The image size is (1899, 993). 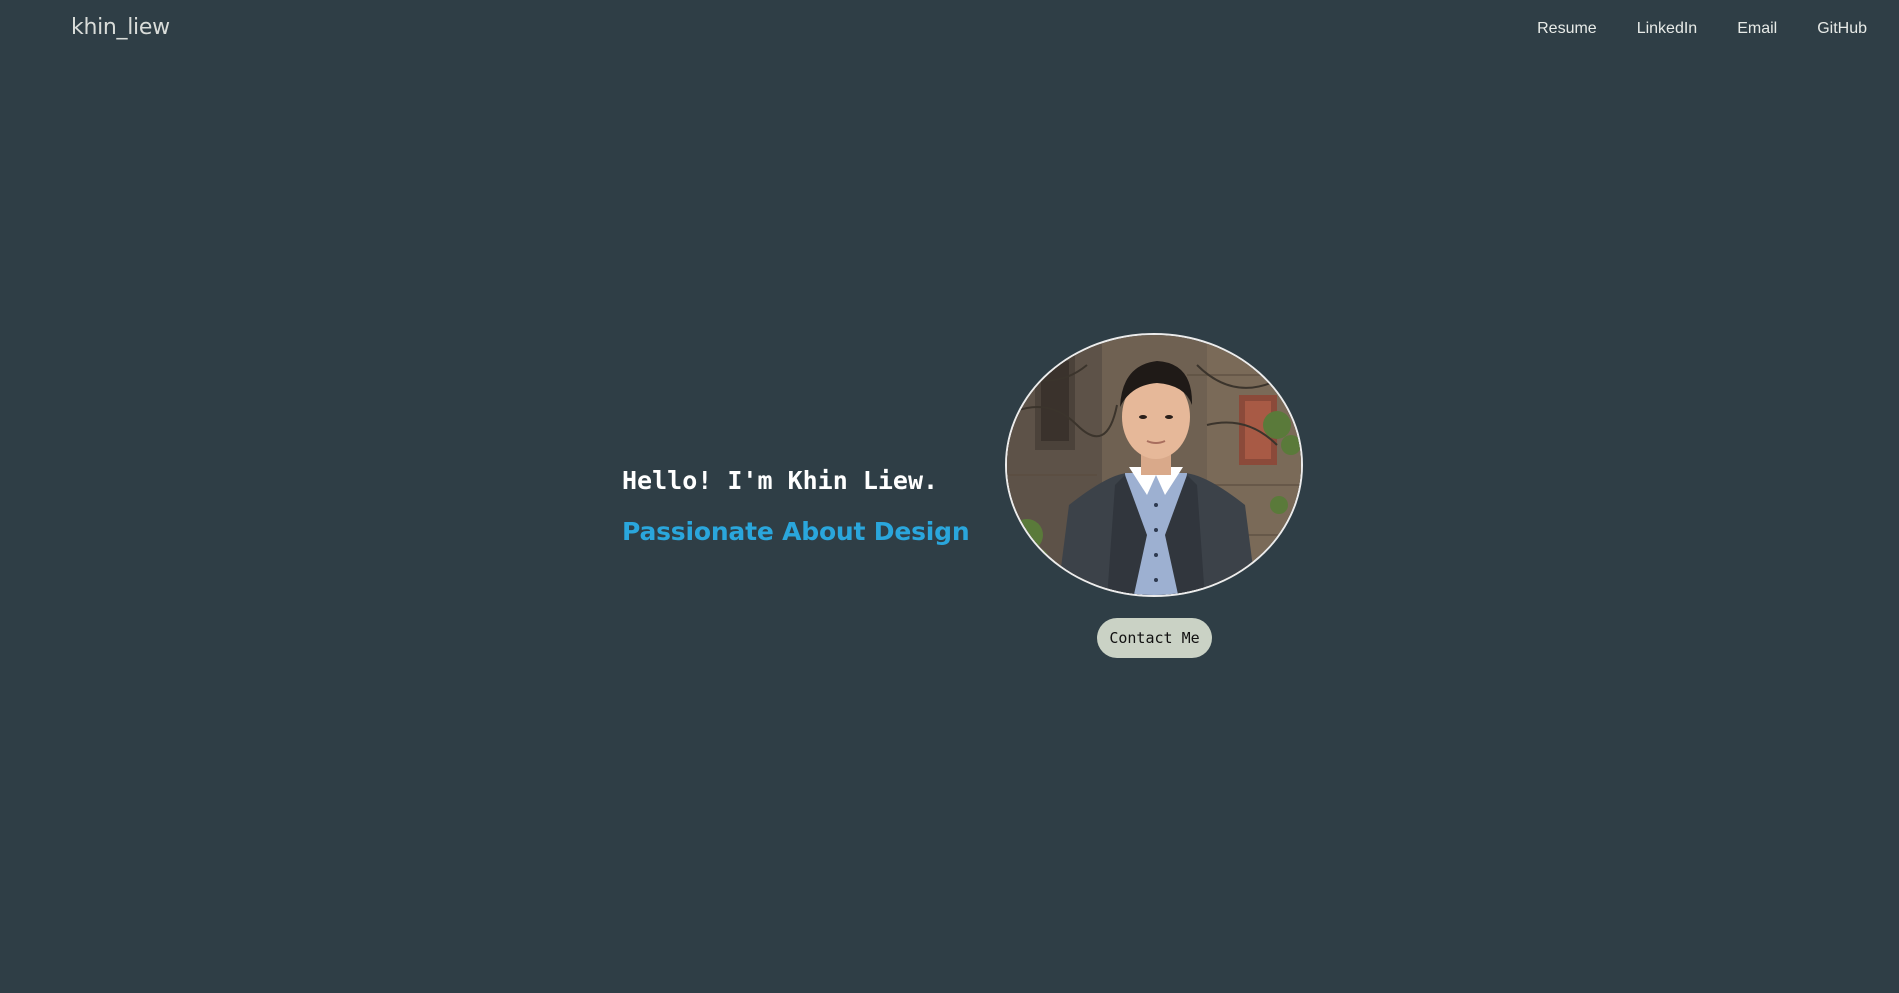 I want to click on nav-link-resume: Resume, so click(x=1567, y=29).